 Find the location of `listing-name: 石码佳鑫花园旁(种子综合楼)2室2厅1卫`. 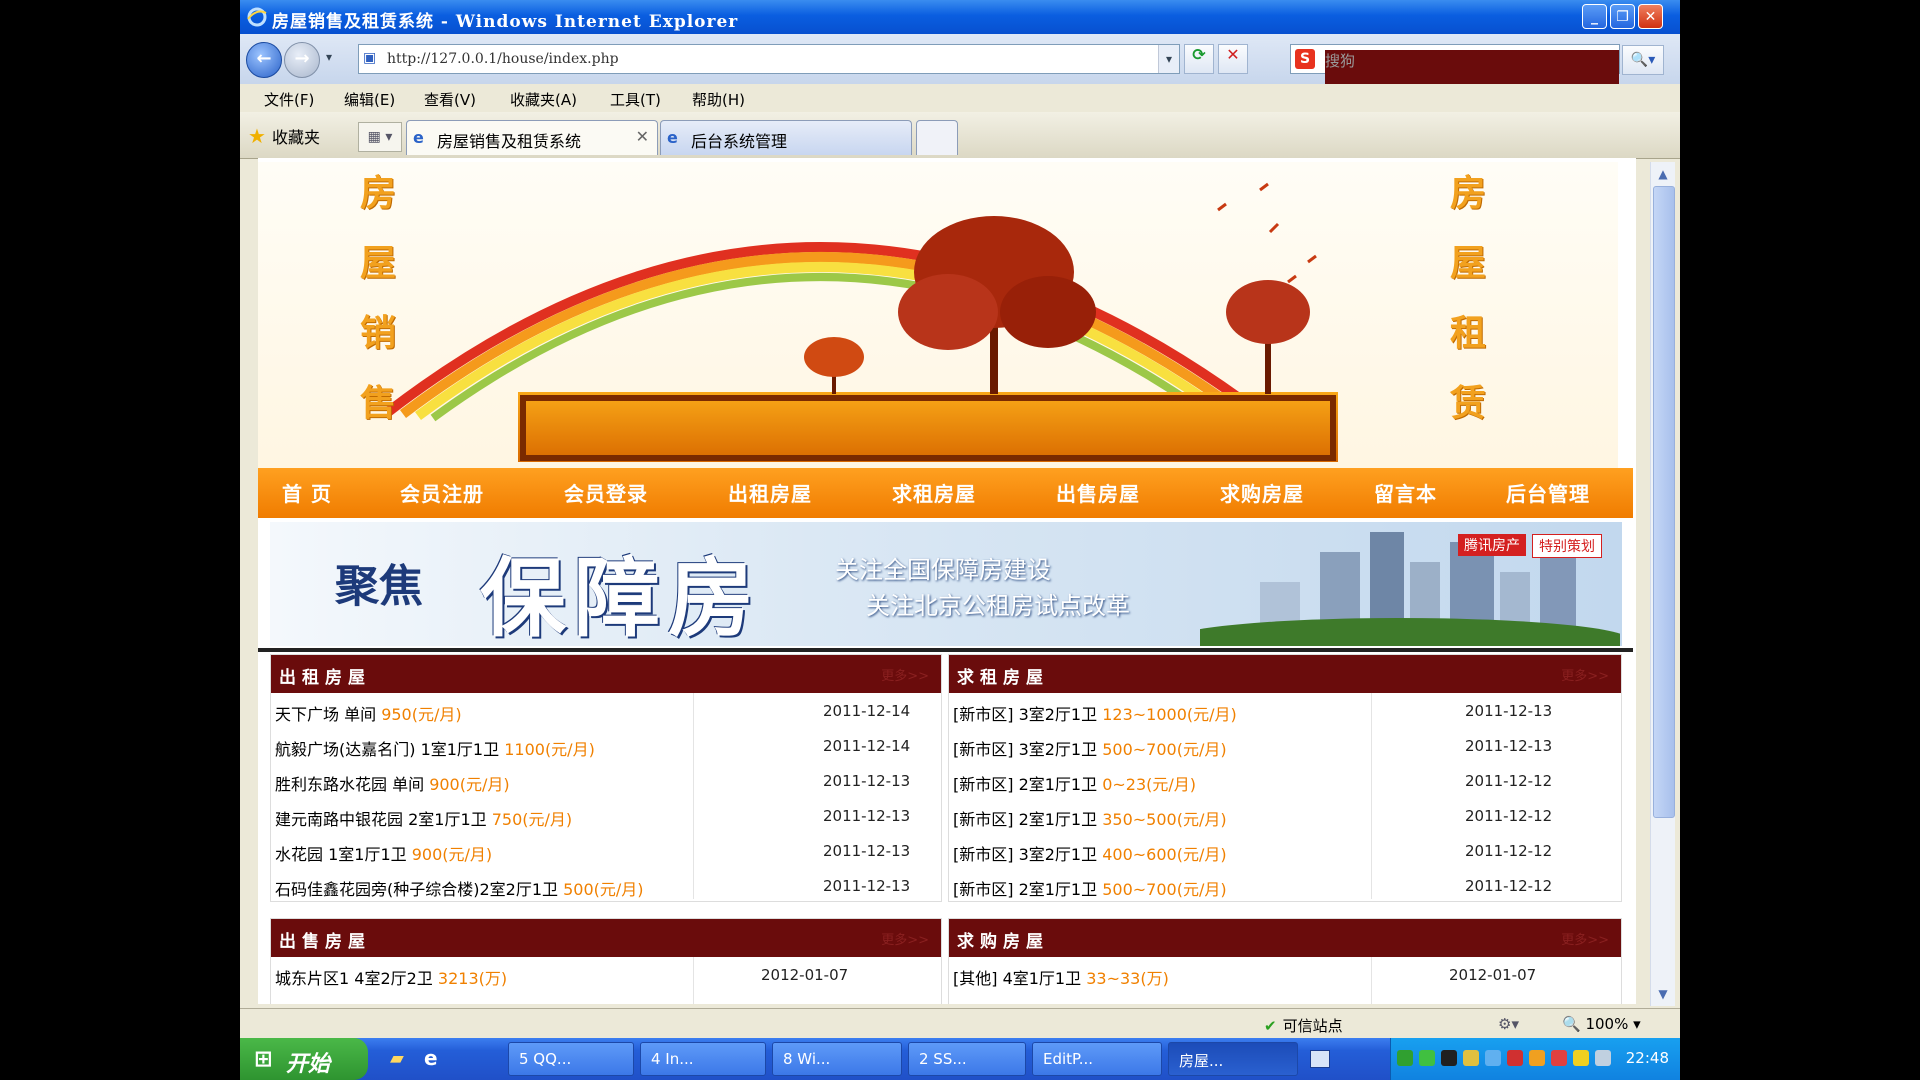

listing-name: 石码佳鑫花园旁(种子综合楼)2室2厅1卫 is located at coordinates (416, 889).